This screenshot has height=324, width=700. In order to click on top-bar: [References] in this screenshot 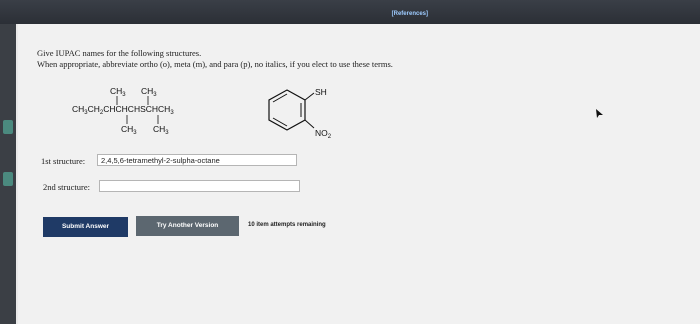, I will do `click(350, 12)`.